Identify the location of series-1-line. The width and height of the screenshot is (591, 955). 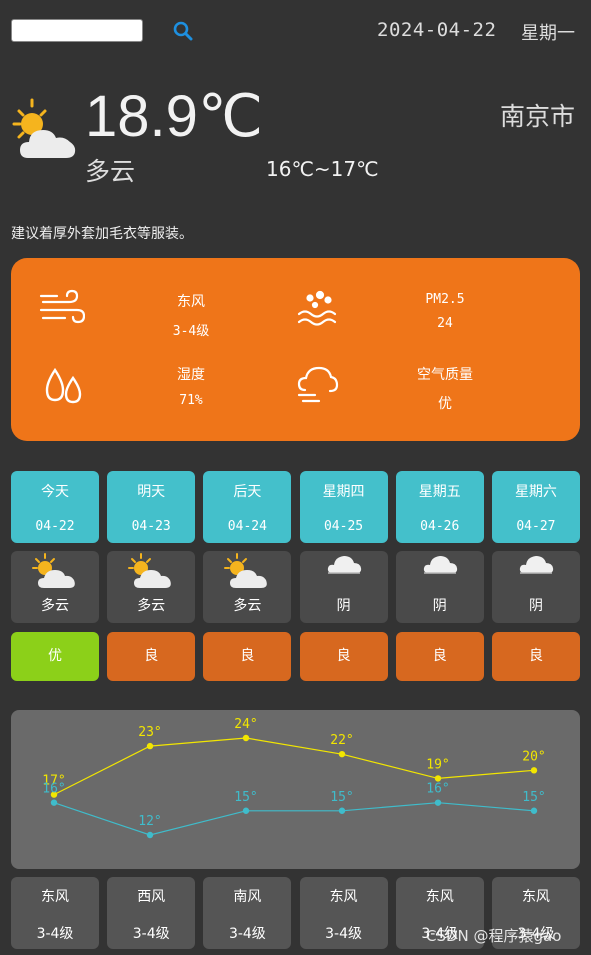
(294, 819).